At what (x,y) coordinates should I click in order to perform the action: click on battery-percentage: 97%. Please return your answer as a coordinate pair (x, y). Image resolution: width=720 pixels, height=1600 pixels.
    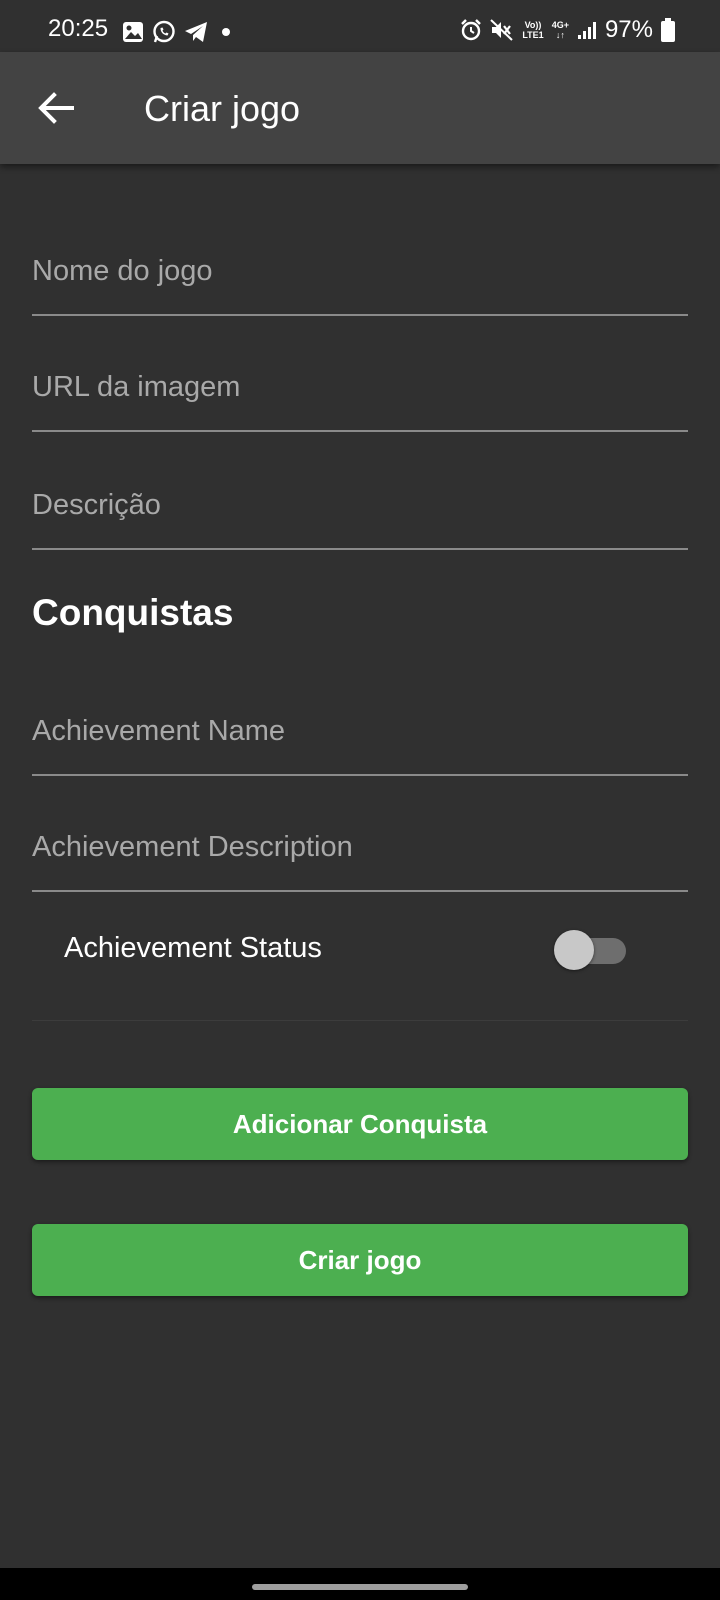
    Looking at the image, I should click on (628, 29).